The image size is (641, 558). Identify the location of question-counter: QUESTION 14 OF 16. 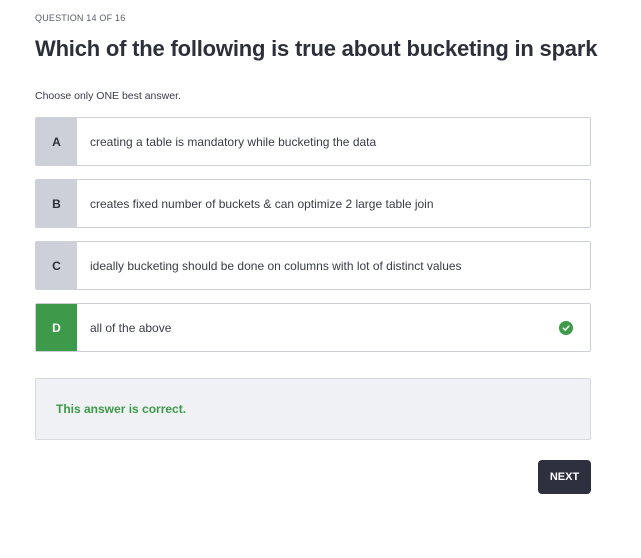
(80, 18).